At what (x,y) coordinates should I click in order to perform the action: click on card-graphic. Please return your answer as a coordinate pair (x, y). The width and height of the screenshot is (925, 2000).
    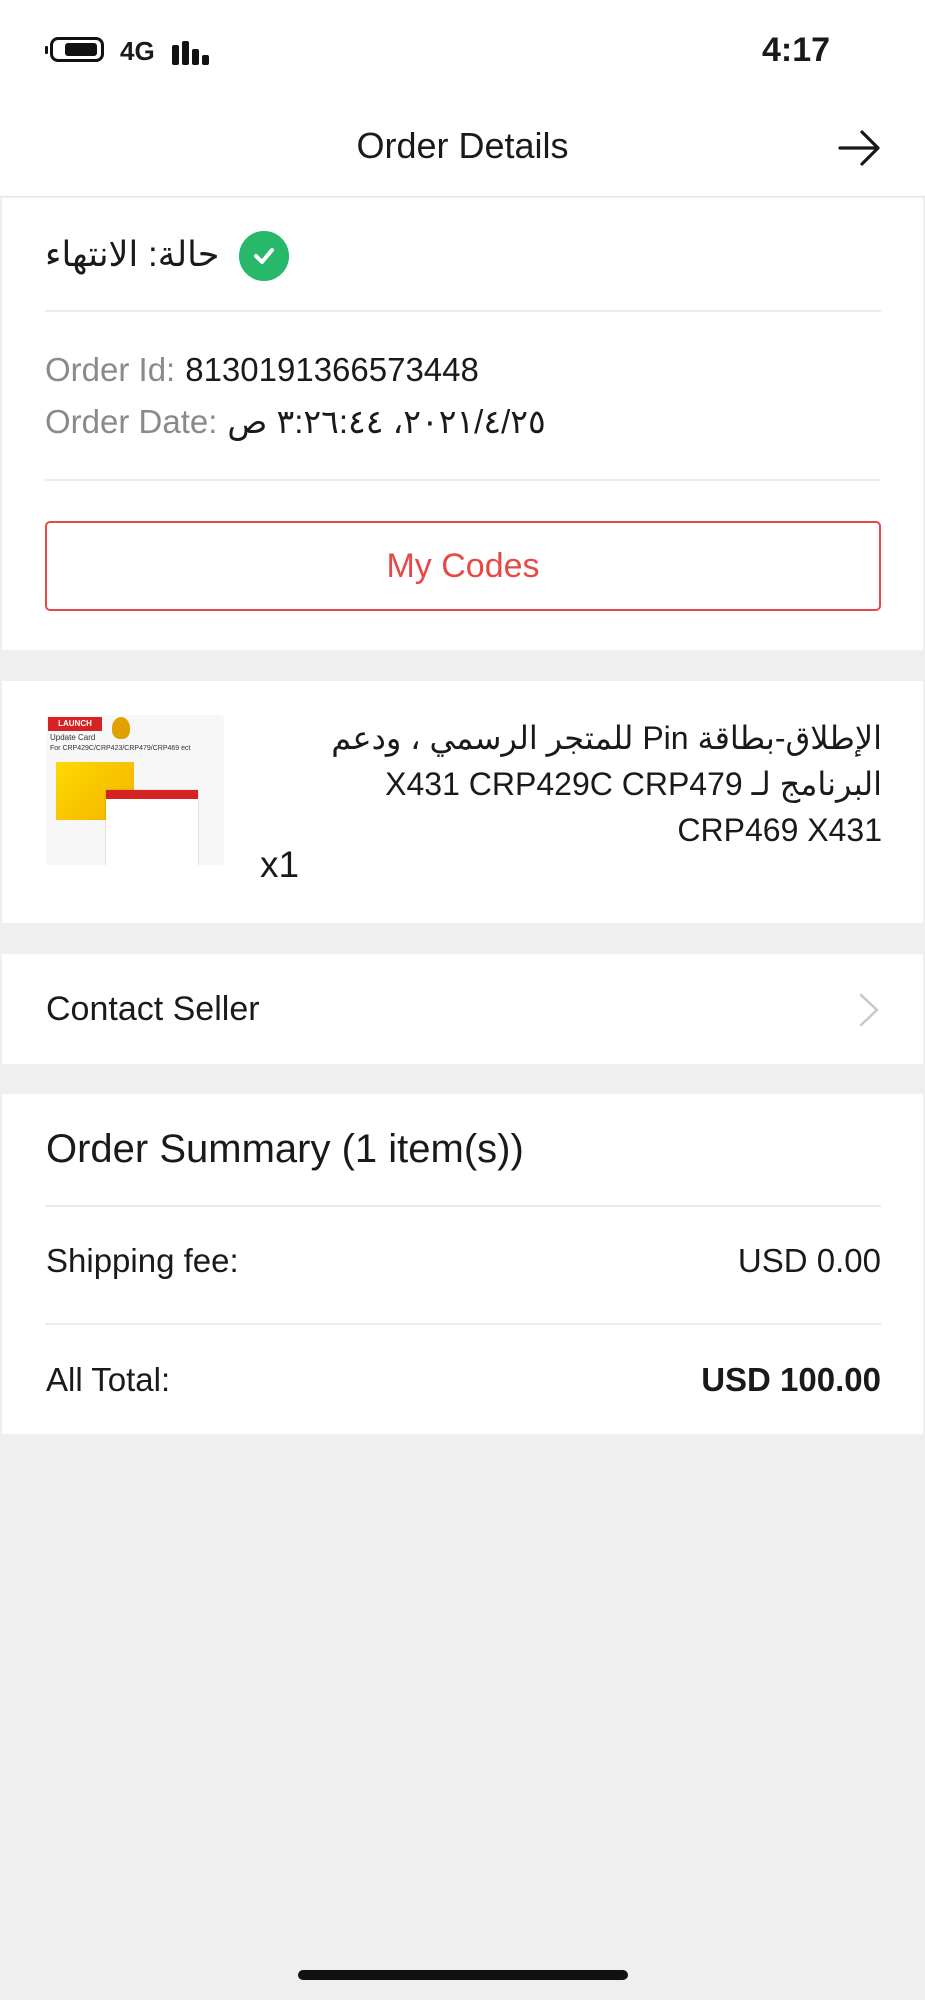
    Looking at the image, I should click on (152, 827).